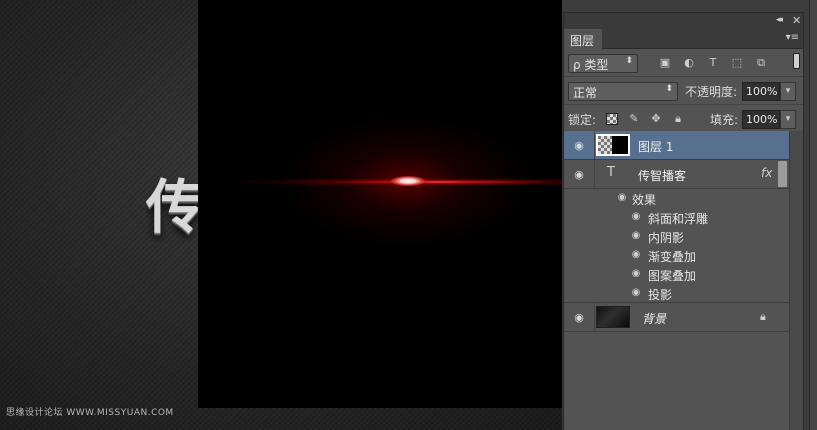 This screenshot has height=430, width=817. I want to click on lock-all-icon: 🔒︎, so click(678, 119).